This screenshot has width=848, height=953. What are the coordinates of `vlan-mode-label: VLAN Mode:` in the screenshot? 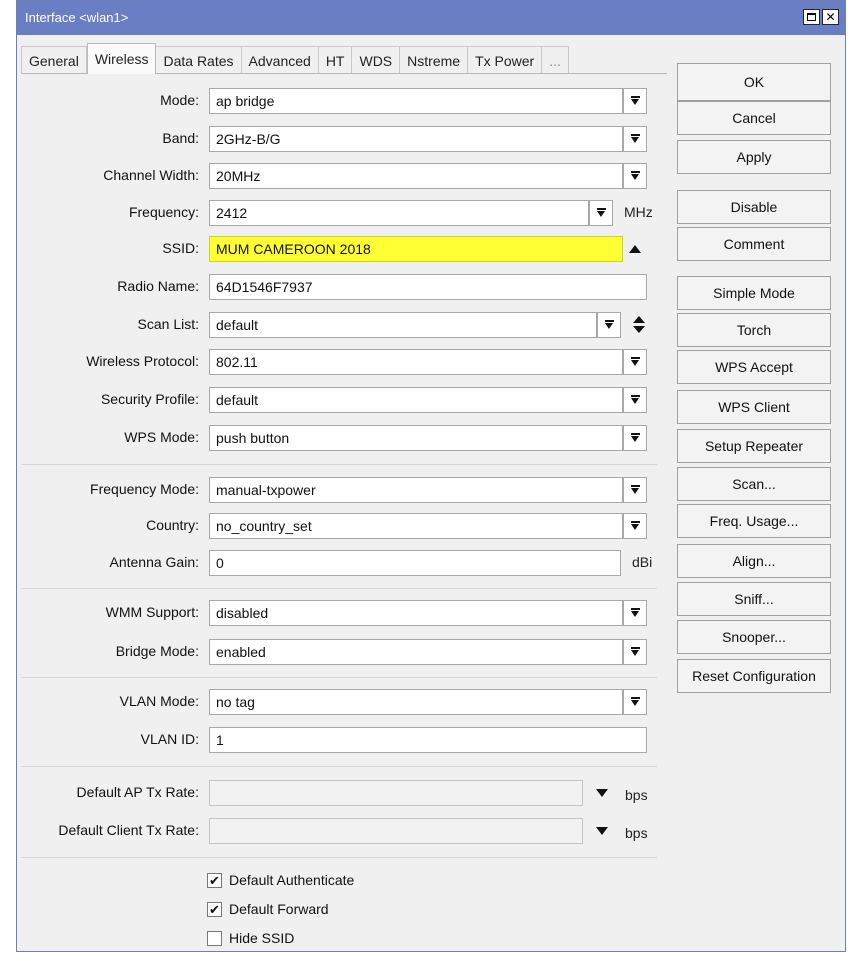 It's located at (159, 701).